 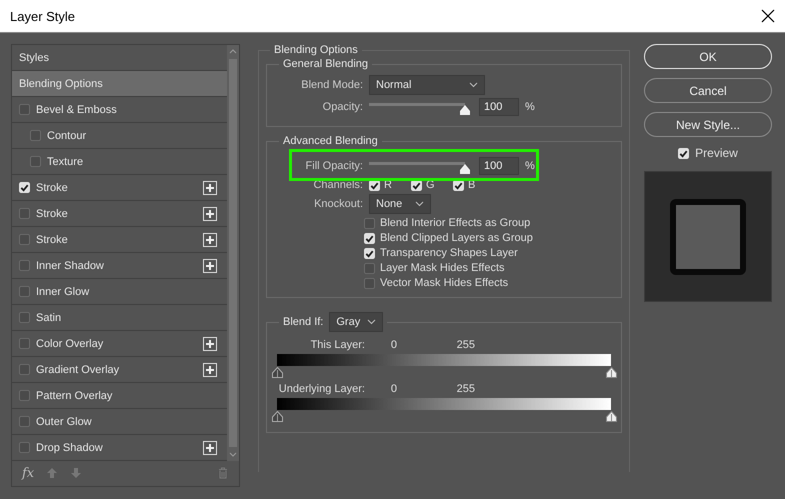 I want to click on window-title: Layer Style, so click(x=43, y=16).